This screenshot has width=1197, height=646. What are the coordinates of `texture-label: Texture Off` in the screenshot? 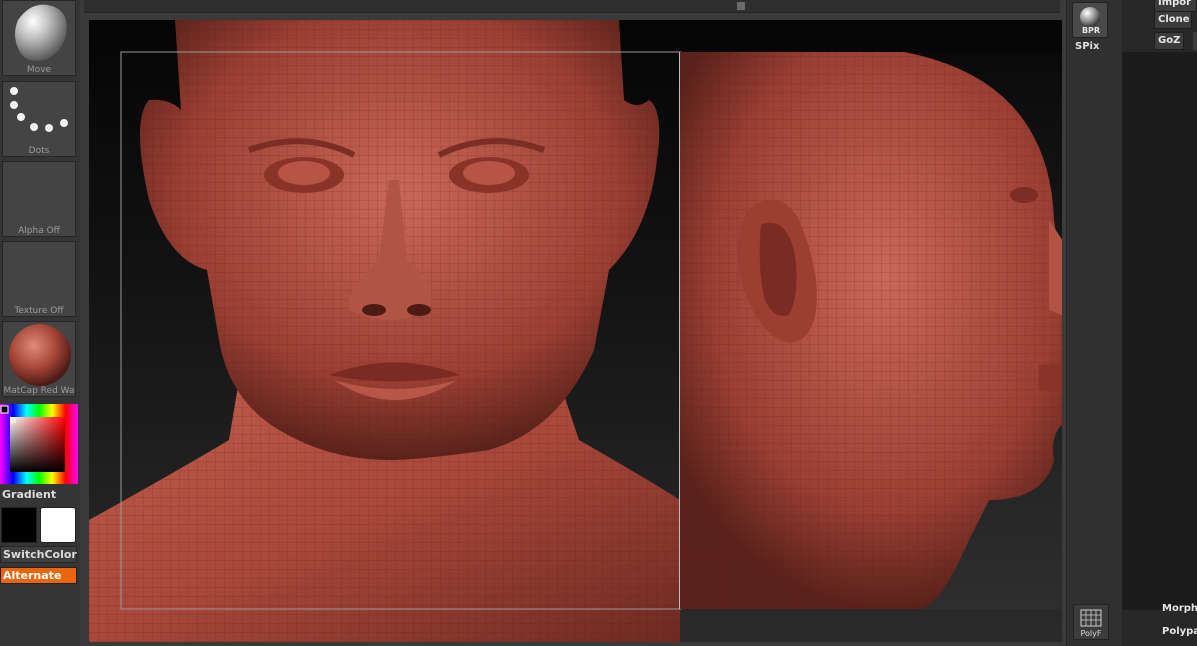 It's located at (39, 311).